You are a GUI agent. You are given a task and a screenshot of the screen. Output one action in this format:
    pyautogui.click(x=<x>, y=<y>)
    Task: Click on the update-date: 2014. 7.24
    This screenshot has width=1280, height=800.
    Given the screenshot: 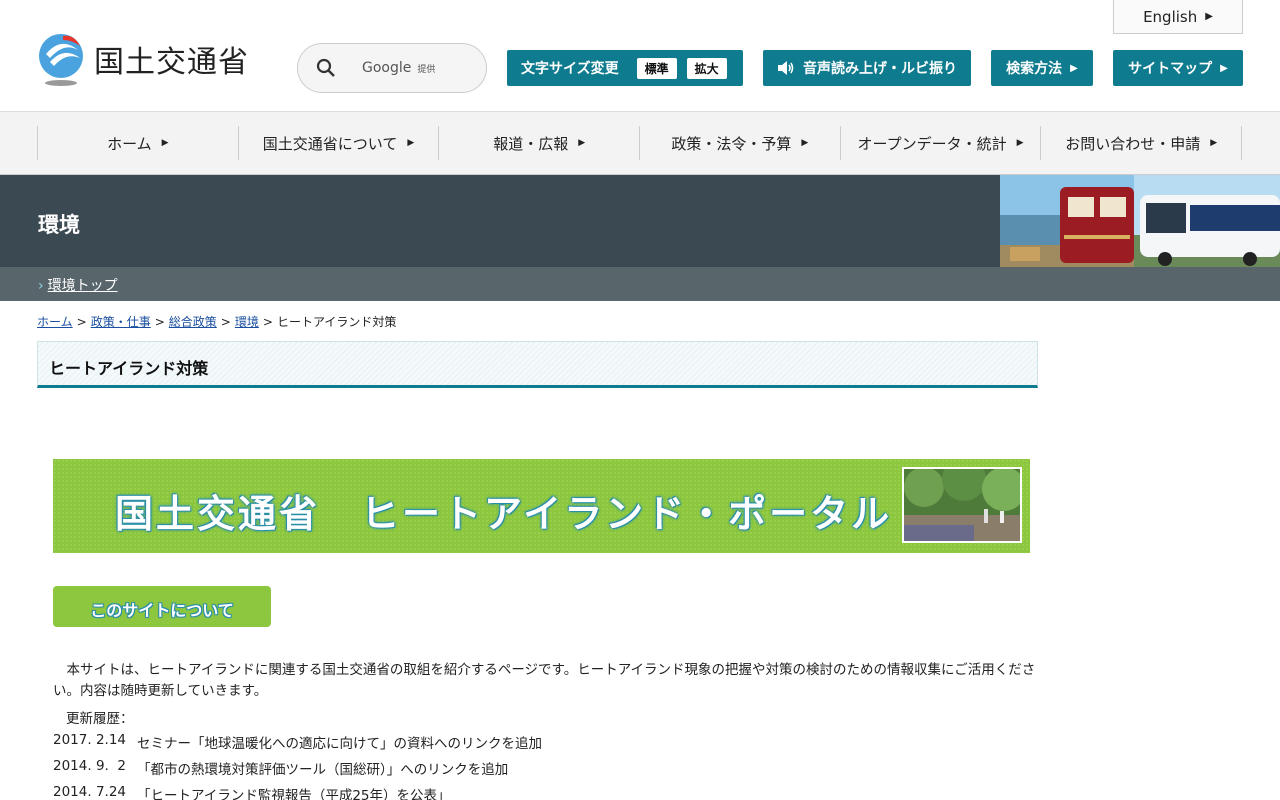 What is the action you would take?
    pyautogui.click(x=89, y=792)
    